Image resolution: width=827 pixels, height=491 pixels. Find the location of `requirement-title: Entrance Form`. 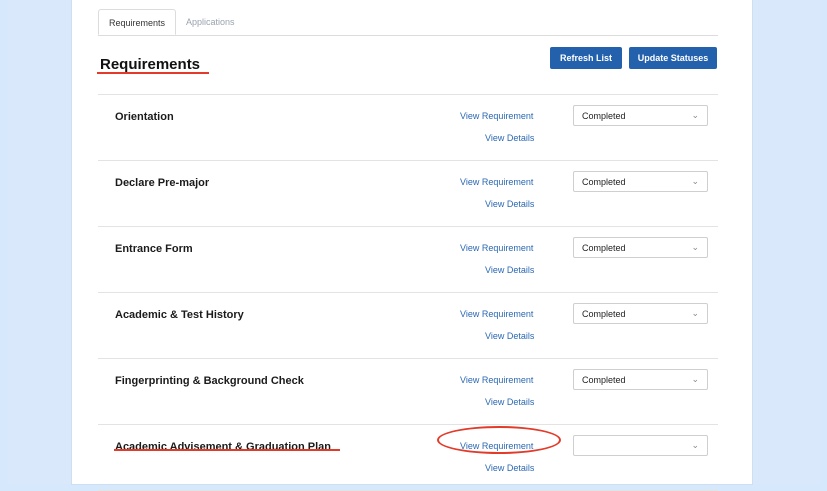

requirement-title: Entrance Form is located at coordinates (154, 249).